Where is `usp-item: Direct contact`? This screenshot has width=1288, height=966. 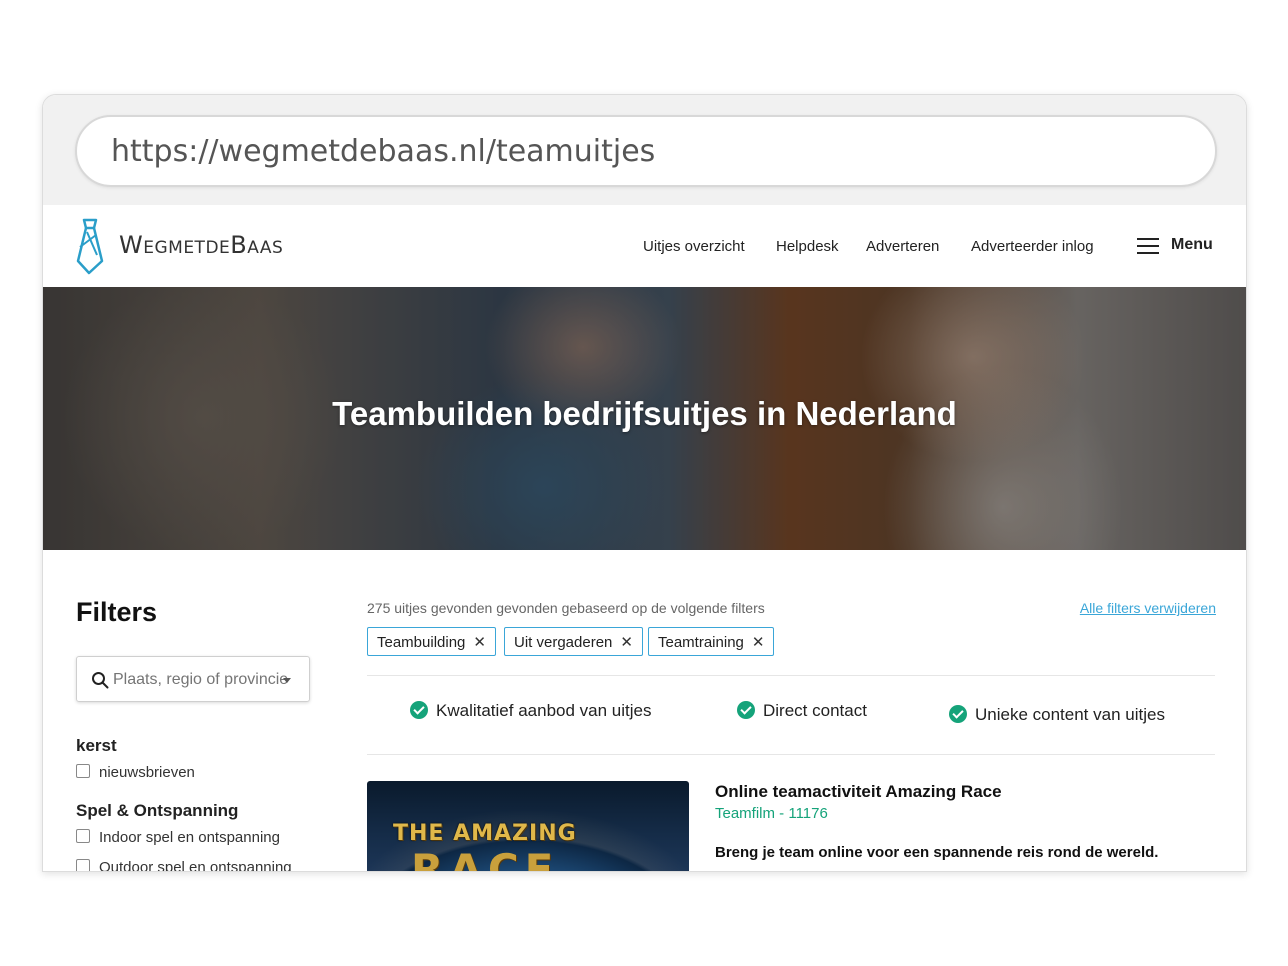
usp-item: Direct contact is located at coordinates (802, 711).